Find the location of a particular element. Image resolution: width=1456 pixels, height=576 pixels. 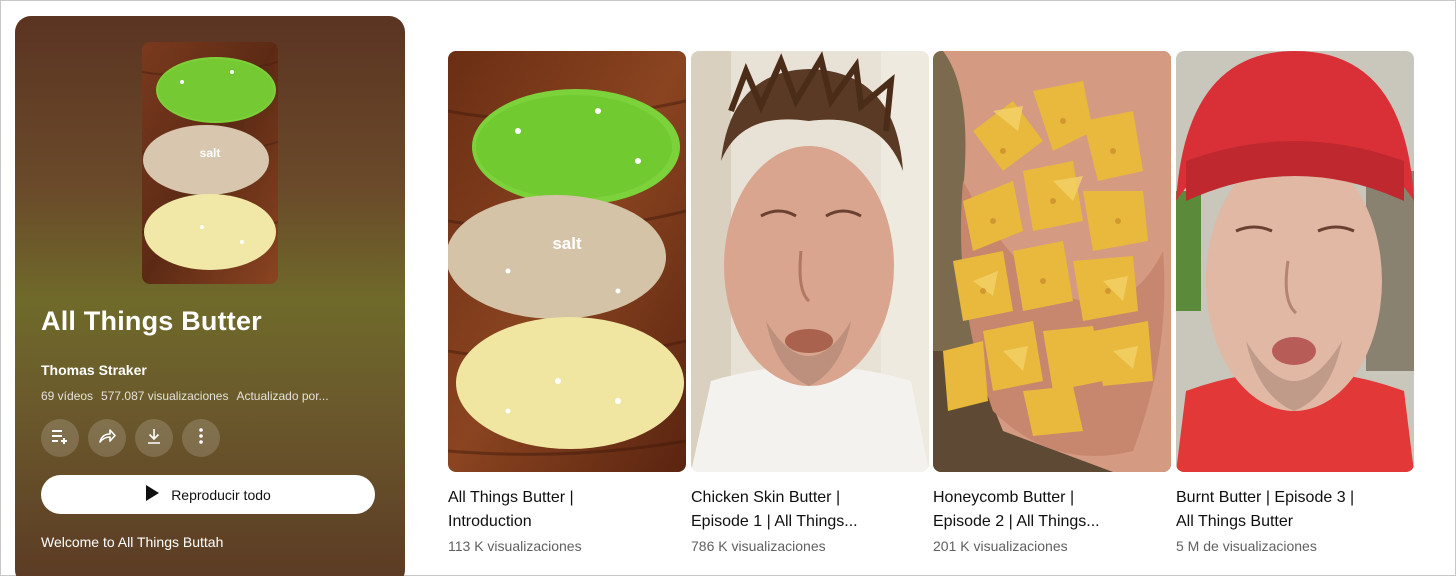

download-icon is located at coordinates (154, 438).